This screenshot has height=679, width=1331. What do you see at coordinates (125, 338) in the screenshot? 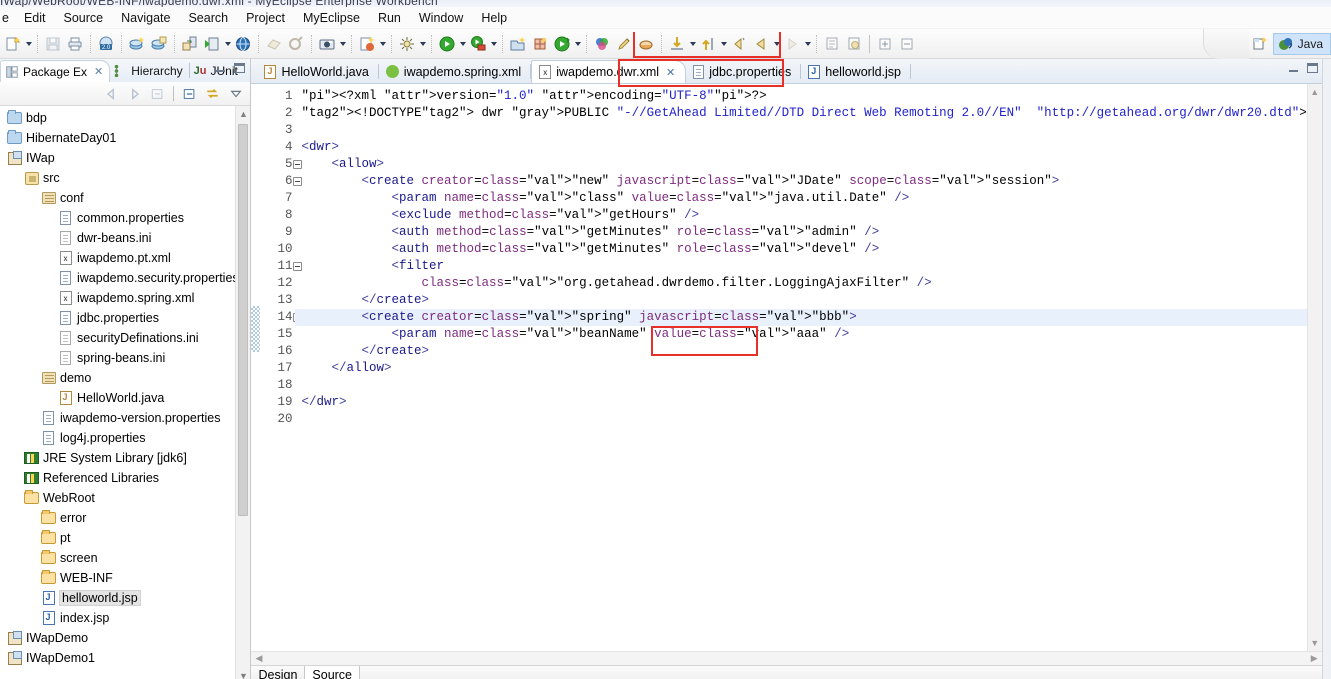
I see `tree-item: securityDefinations.ini` at bounding box center [125, 338].